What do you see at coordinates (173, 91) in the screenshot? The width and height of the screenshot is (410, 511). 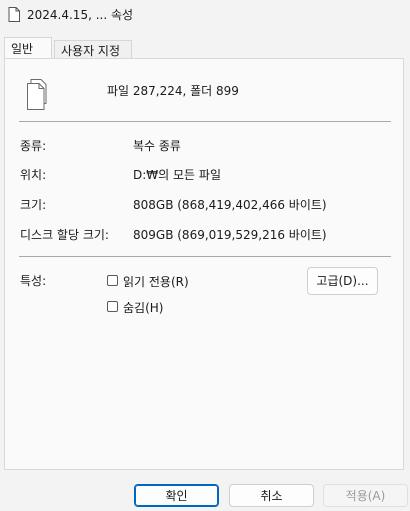 I see `selection-summary: 파일 287,224, 폴더 899` at bounding box center [173, 91].